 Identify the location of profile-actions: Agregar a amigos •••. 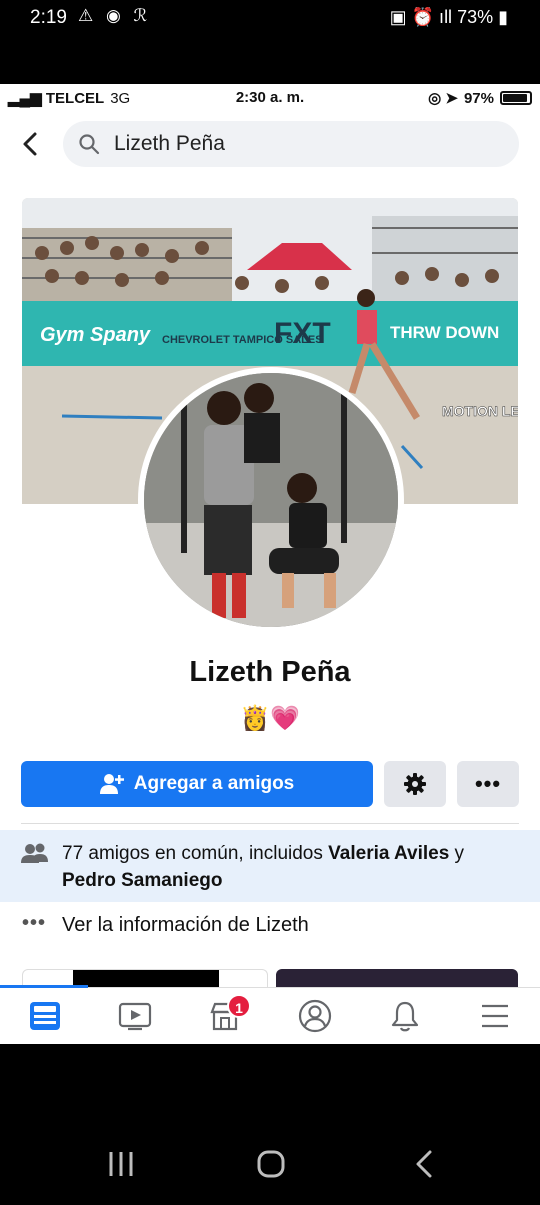
(270, 784).